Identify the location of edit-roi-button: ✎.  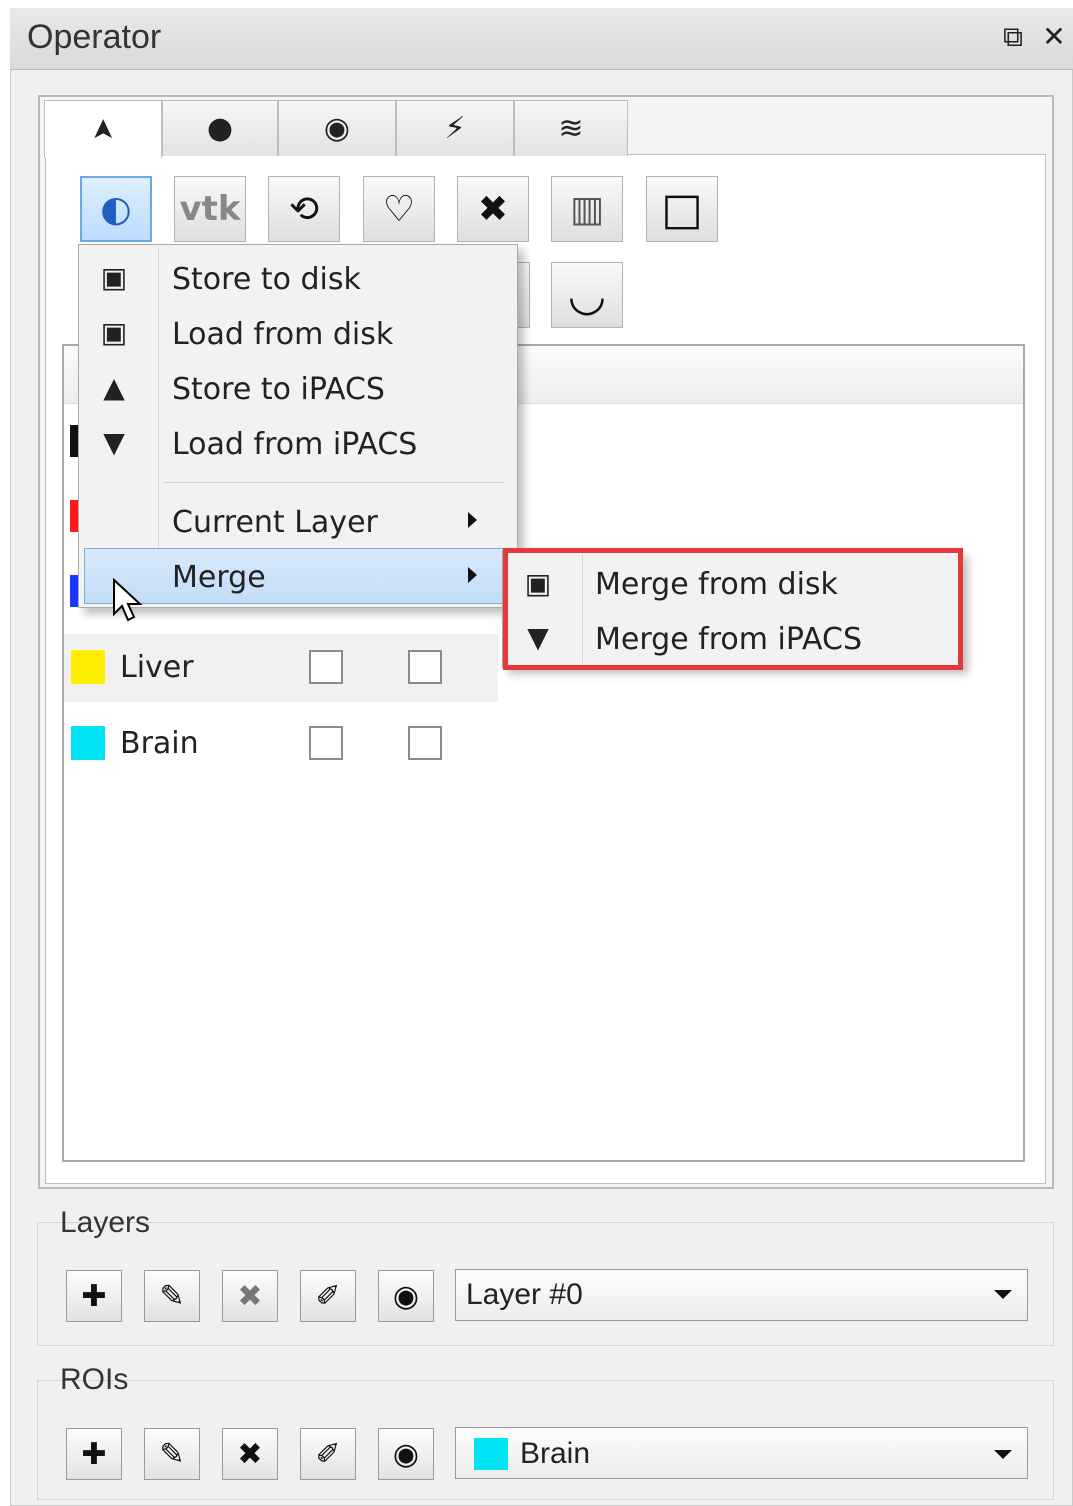
(172, 1454).